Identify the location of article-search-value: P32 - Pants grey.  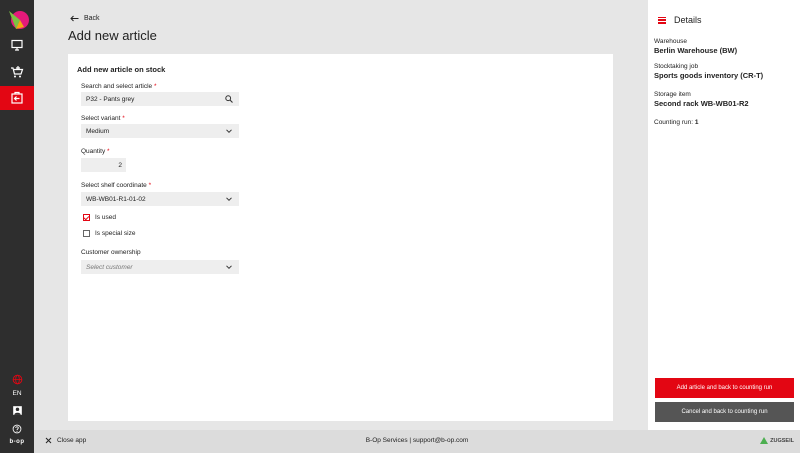
(110, 99).